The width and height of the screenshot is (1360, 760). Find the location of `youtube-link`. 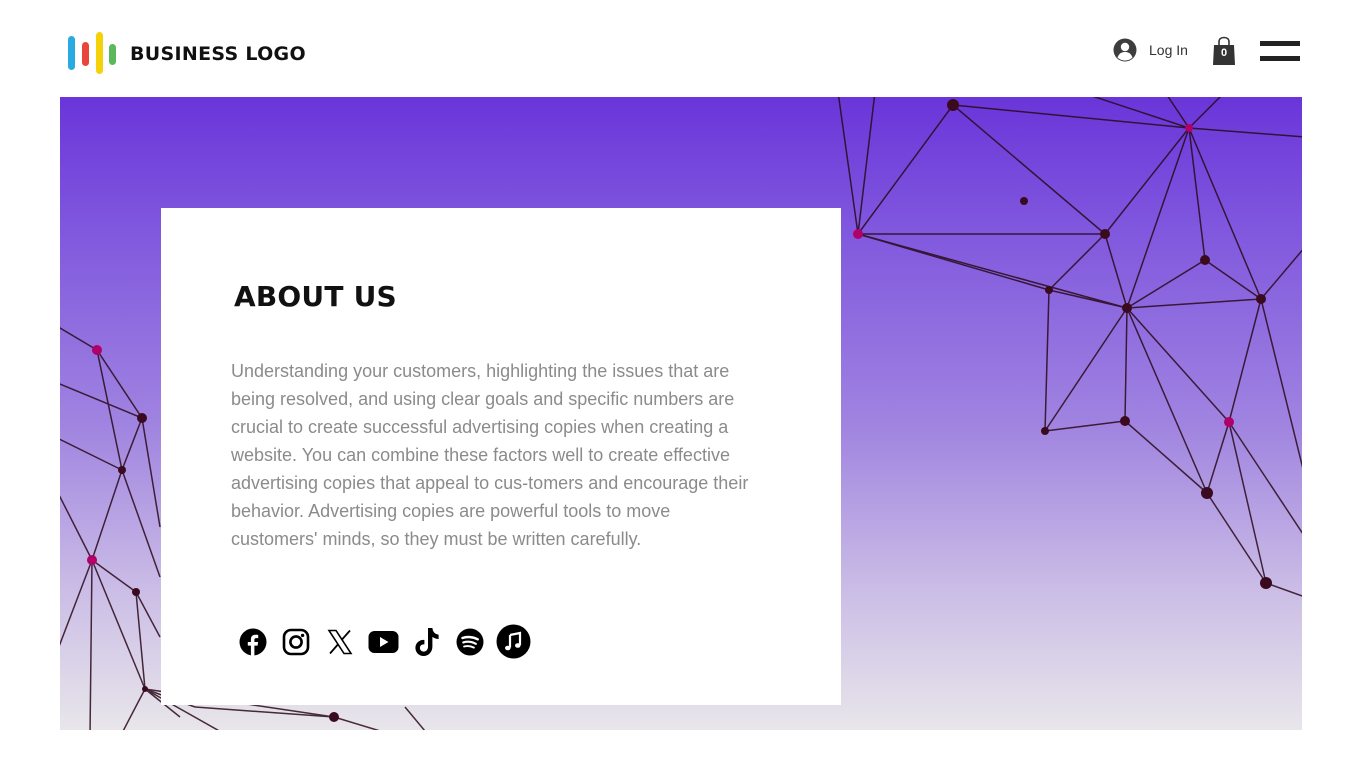

youtube-link is located at coordinates (383, 641).